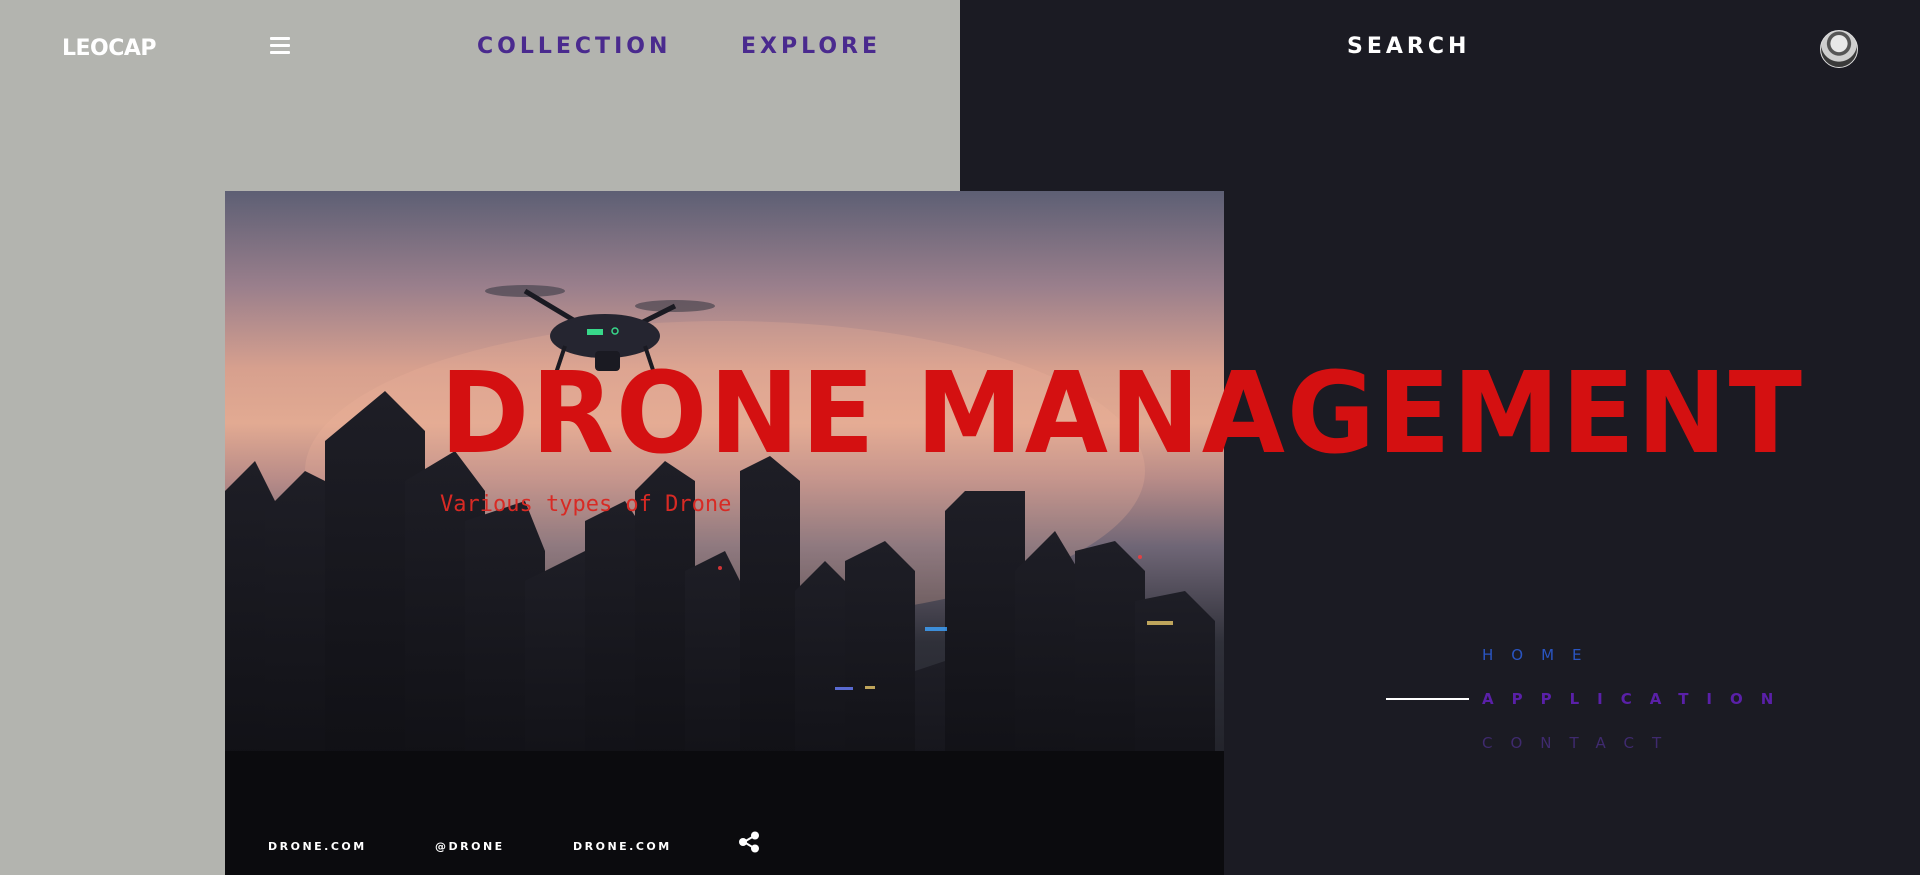 The image size is (1920, 875). Describe the element at coordinates (749, 842) in the screenshot. I see `share-icon` at that location.